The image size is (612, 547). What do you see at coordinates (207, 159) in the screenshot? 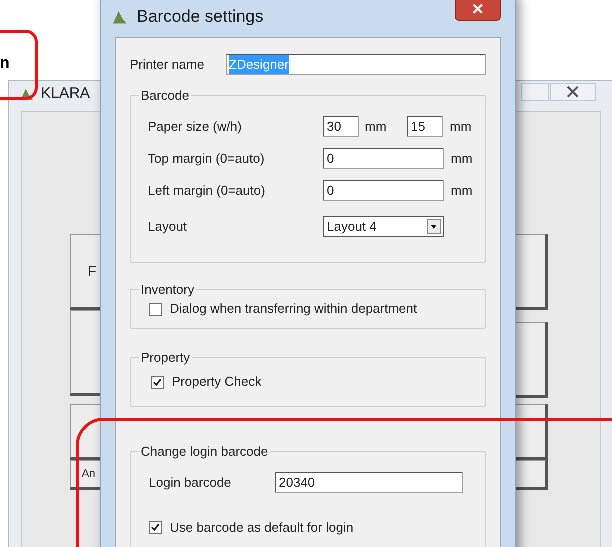
I see `field-label: Top margin (0=auto)` at bounding box center [207, 159].